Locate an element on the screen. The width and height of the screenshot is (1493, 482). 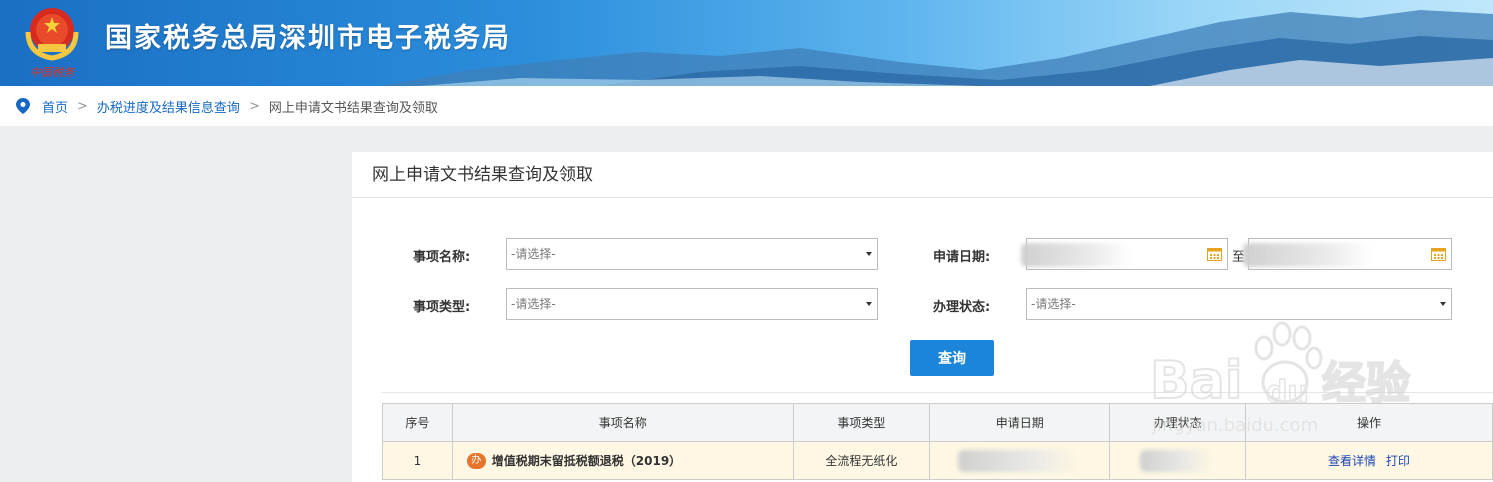
item-type-select: -请选择- is located at coordinates (692, 304).